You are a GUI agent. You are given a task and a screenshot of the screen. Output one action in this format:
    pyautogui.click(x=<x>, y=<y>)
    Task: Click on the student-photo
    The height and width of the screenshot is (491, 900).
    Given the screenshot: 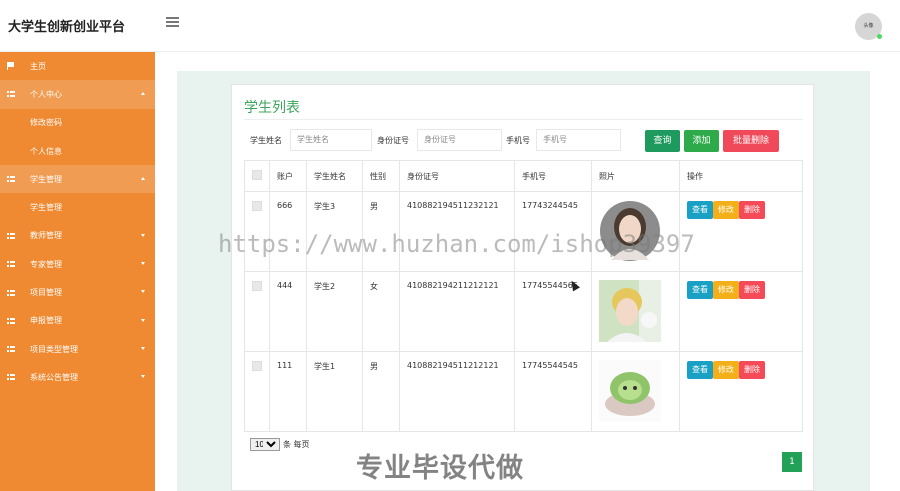 What is the action you would take?
    pyautogui.click(x=630, y=311)
    